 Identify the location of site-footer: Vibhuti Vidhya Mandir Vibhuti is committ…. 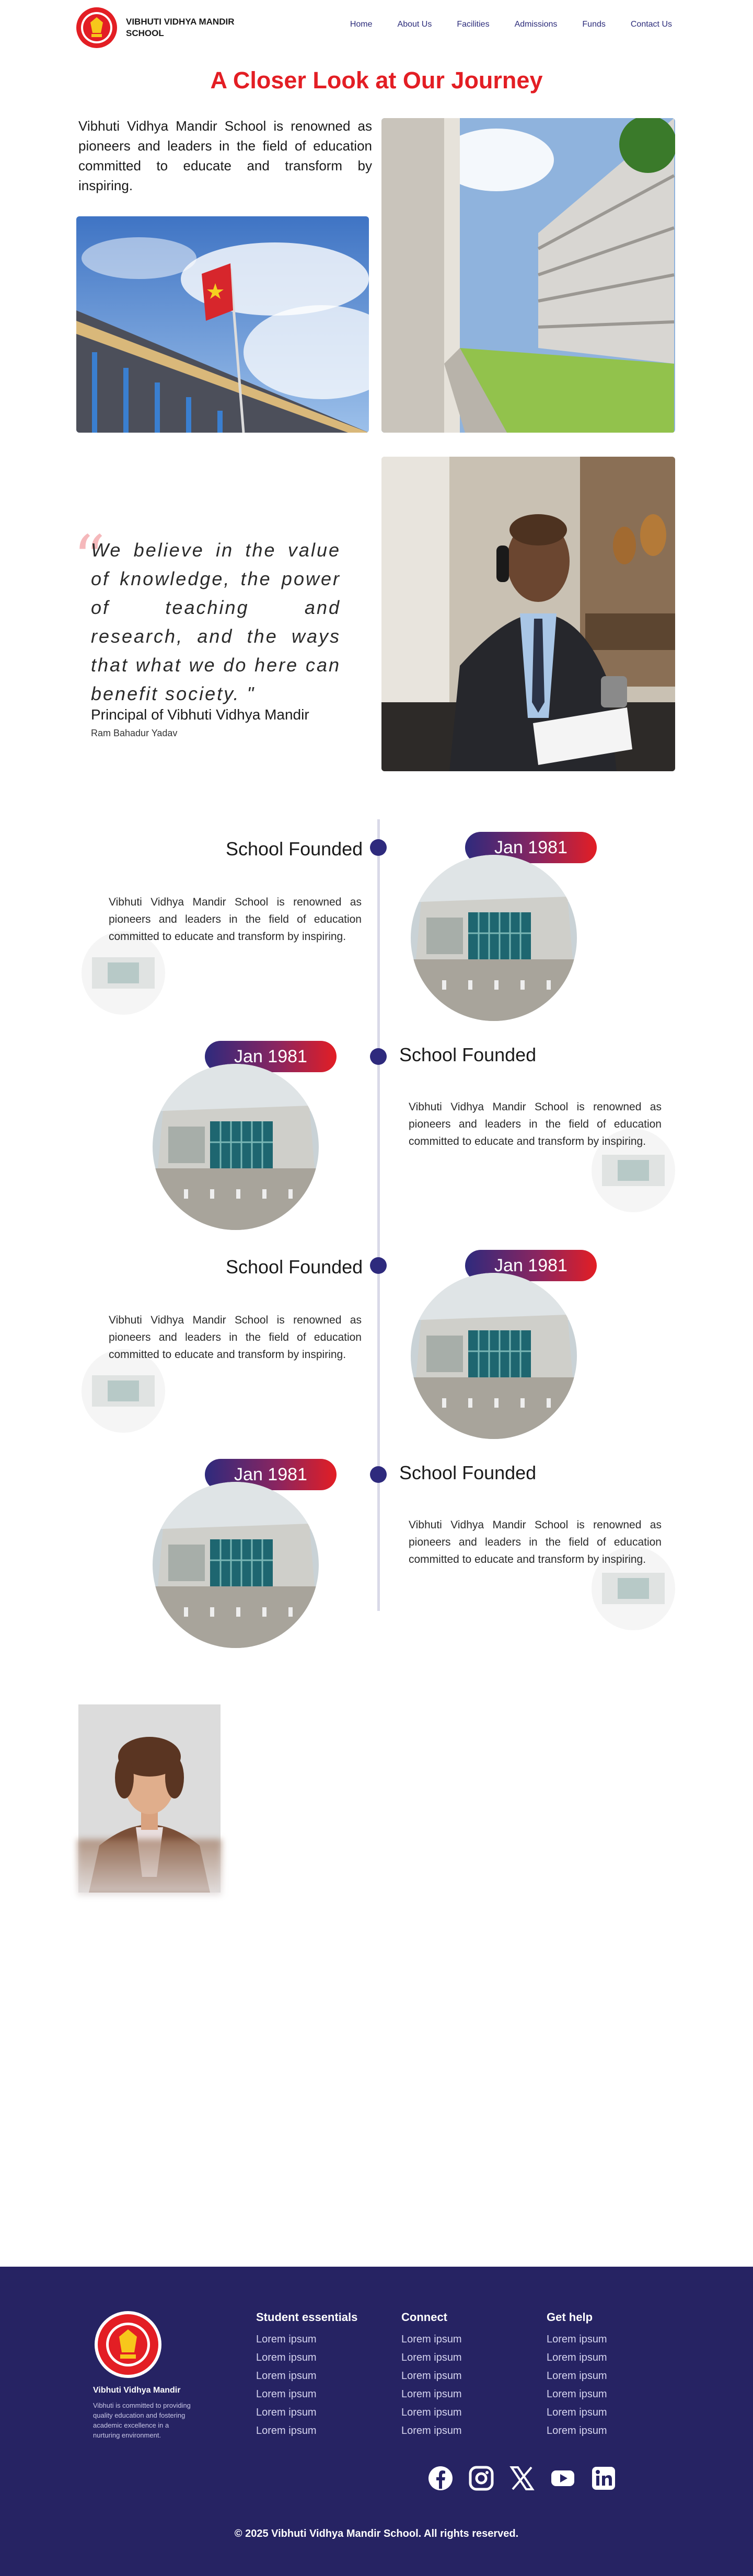
(376, 2421).